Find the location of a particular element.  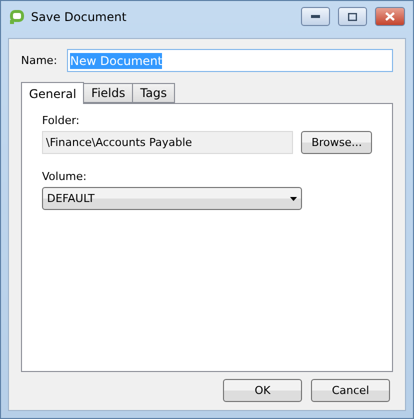

maximize-icon is located at coordinates (352, 16).